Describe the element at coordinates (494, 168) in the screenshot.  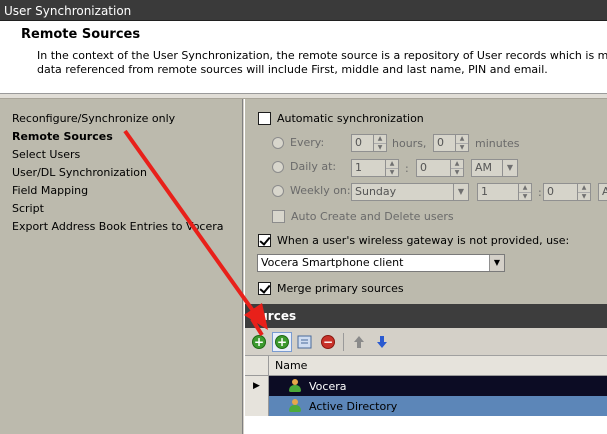
I see `daily-ampm-select: AM ▼` at that location.